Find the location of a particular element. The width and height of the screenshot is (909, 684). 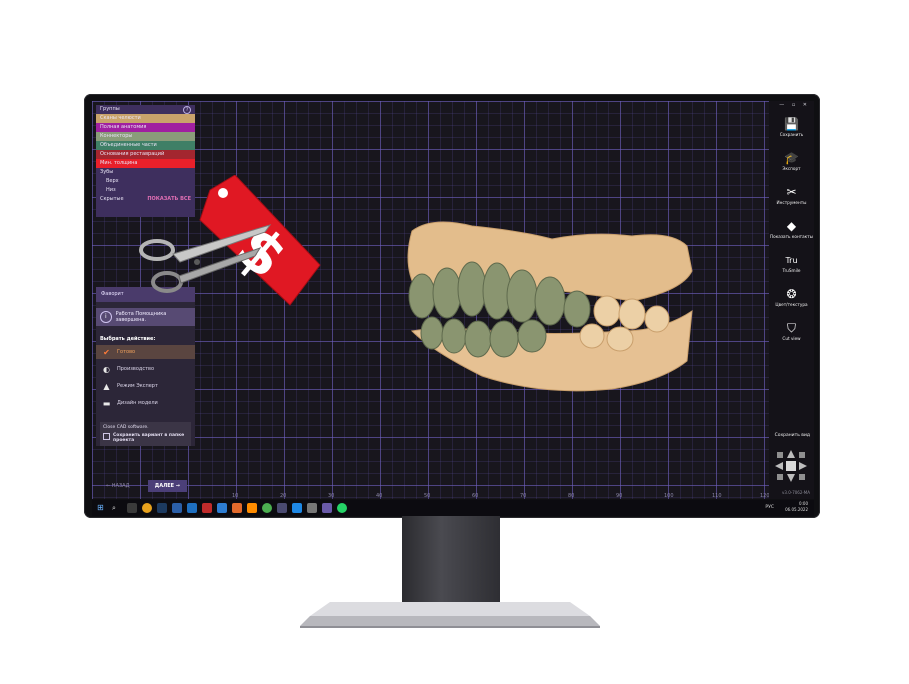

save-view-label: Сохранить вид is located at coordinates (792, 435).